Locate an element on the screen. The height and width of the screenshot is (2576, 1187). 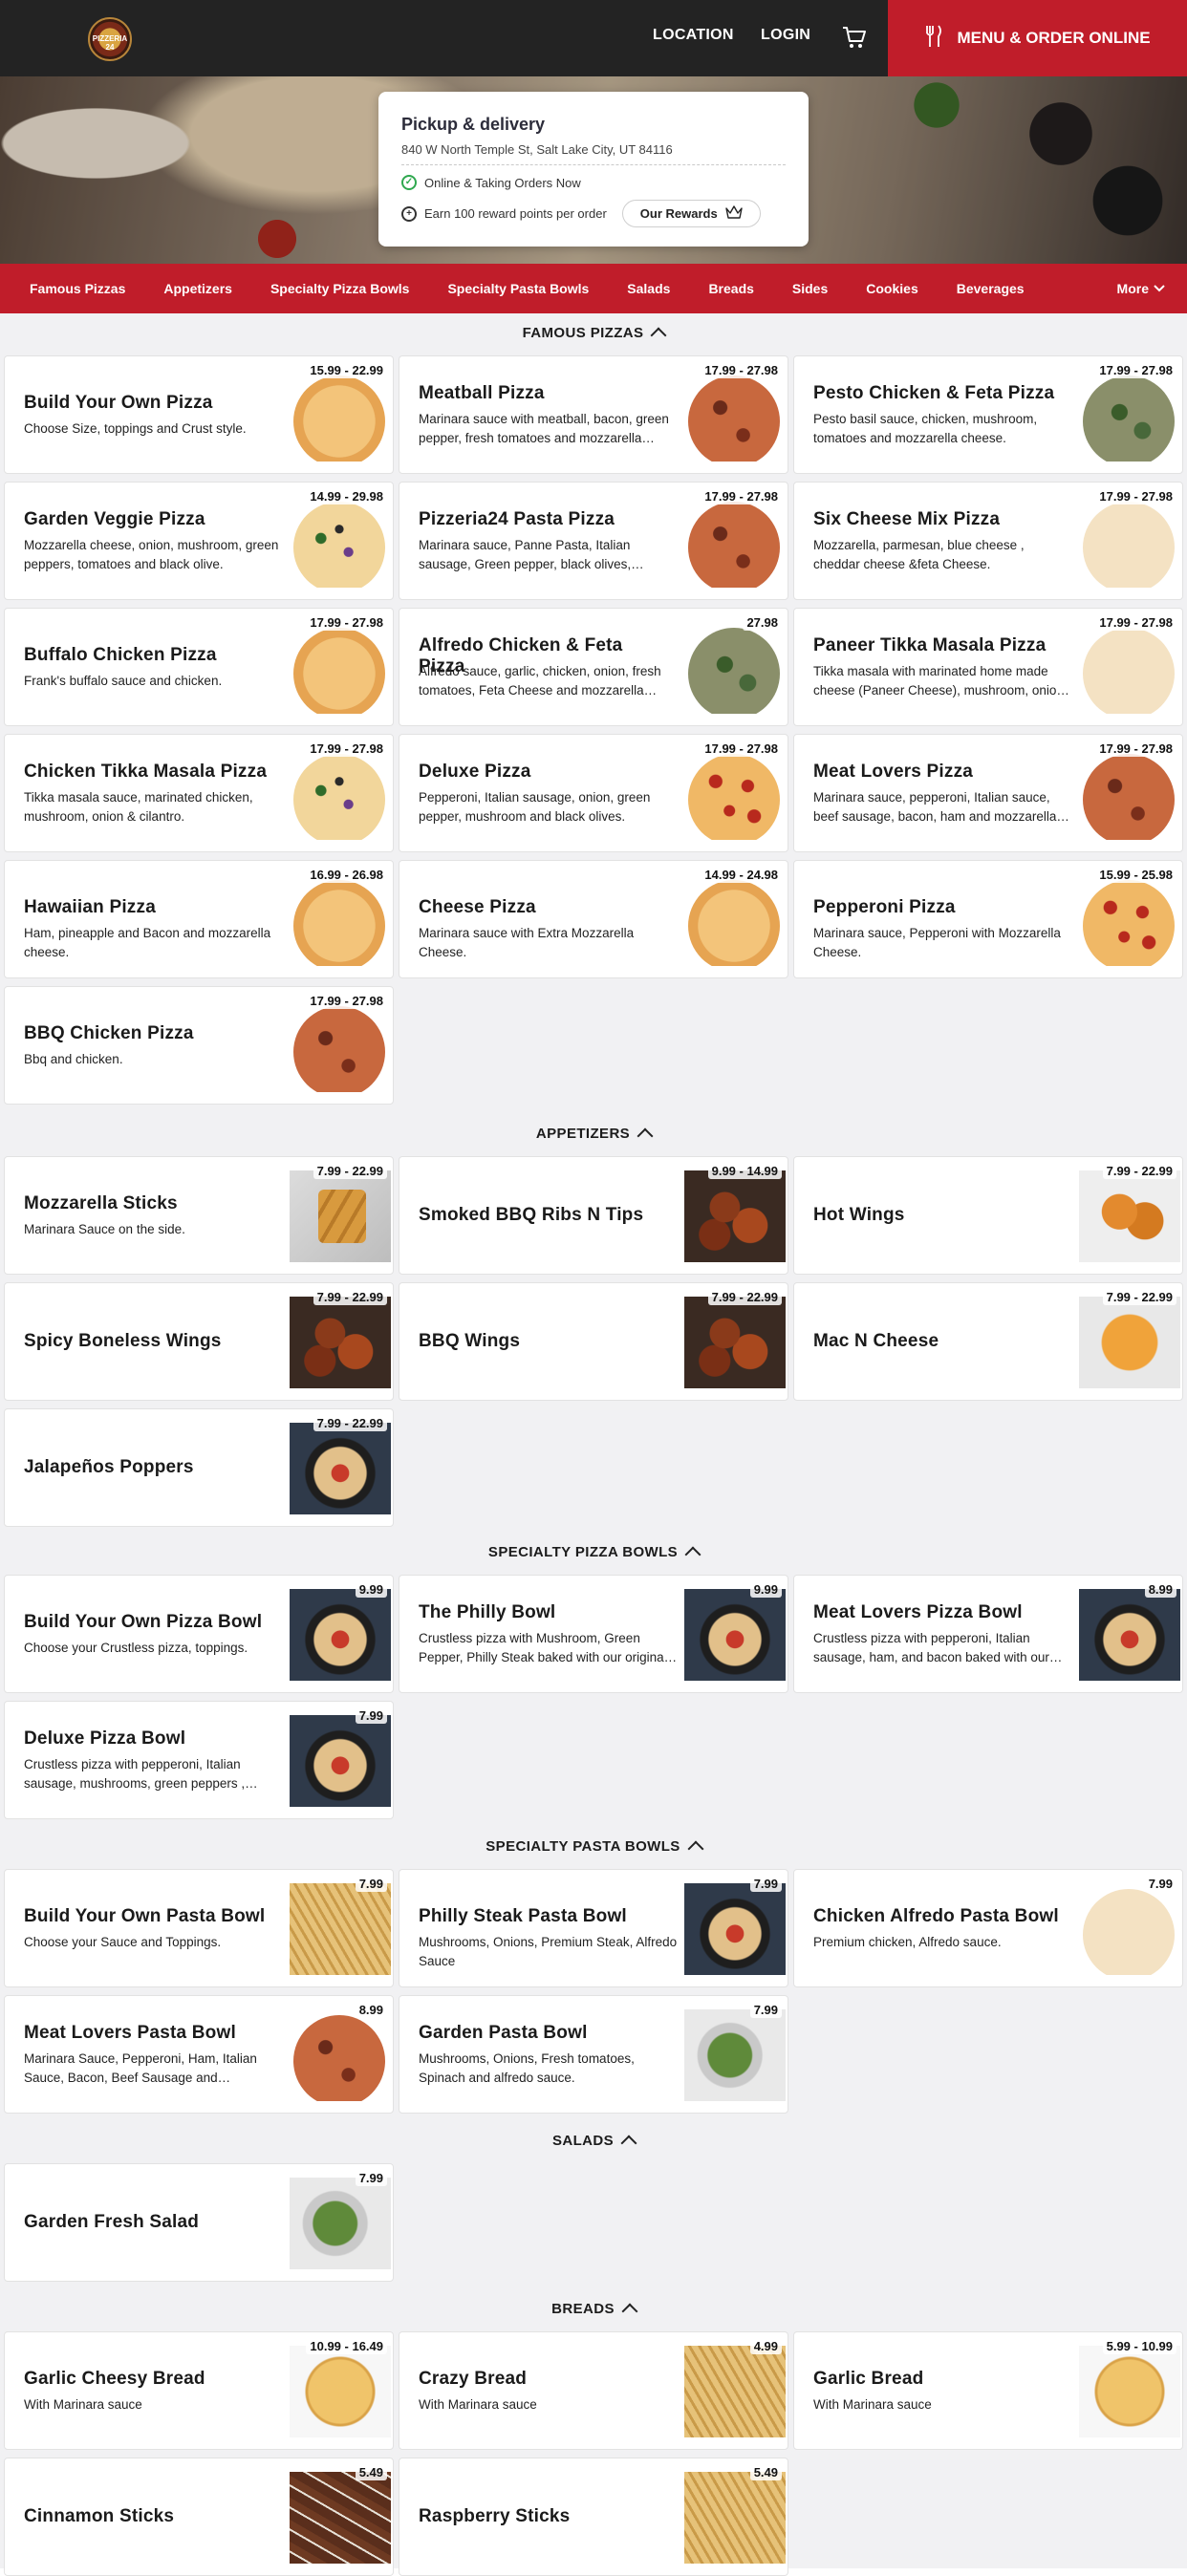
logo: PIZZERIA 24 is located at coordinates (110, 39).